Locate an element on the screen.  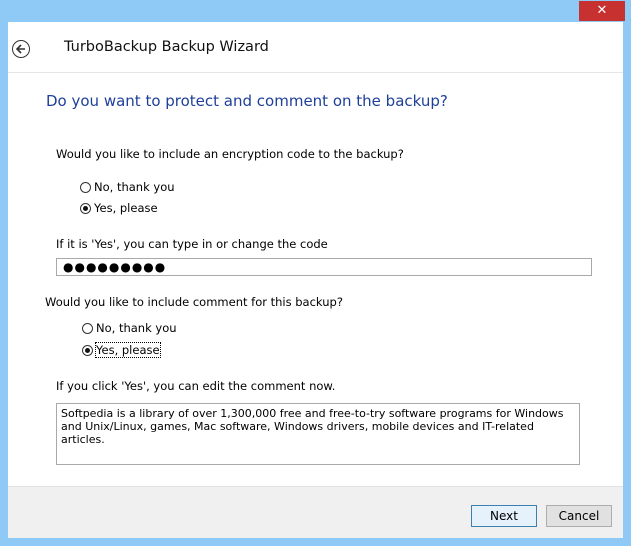
wizard-footer: Next Cancel is located at coordinates (315, 512).